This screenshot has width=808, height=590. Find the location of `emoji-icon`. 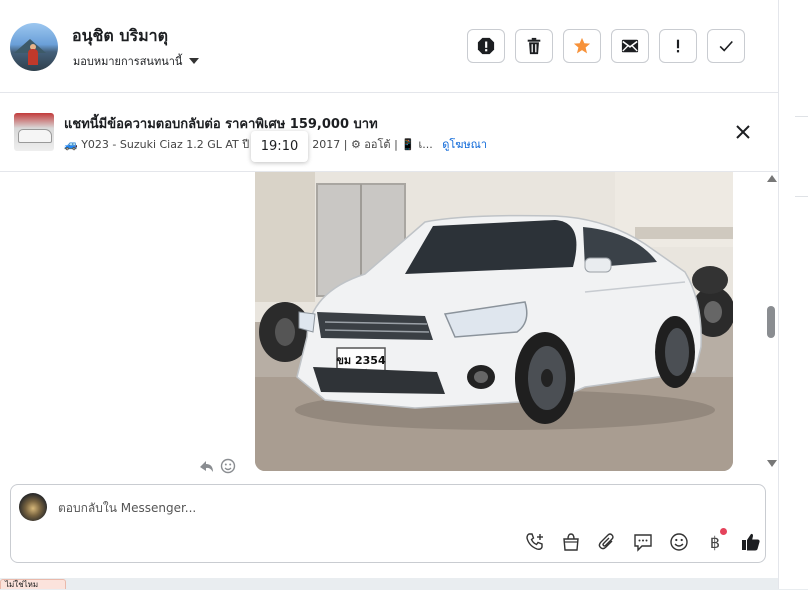

emoji-icon is located at coordinates (679, 542).